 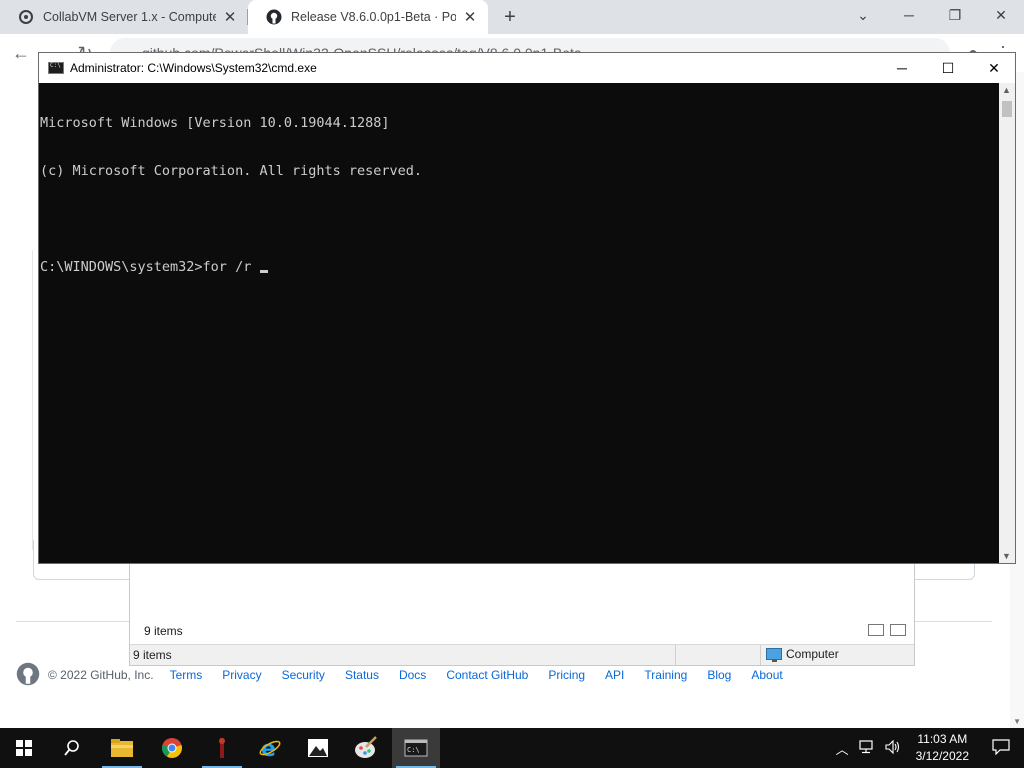 I want to click on tab-title: CollabVM Server 1.x - Computer, so click(x=129, y=17).